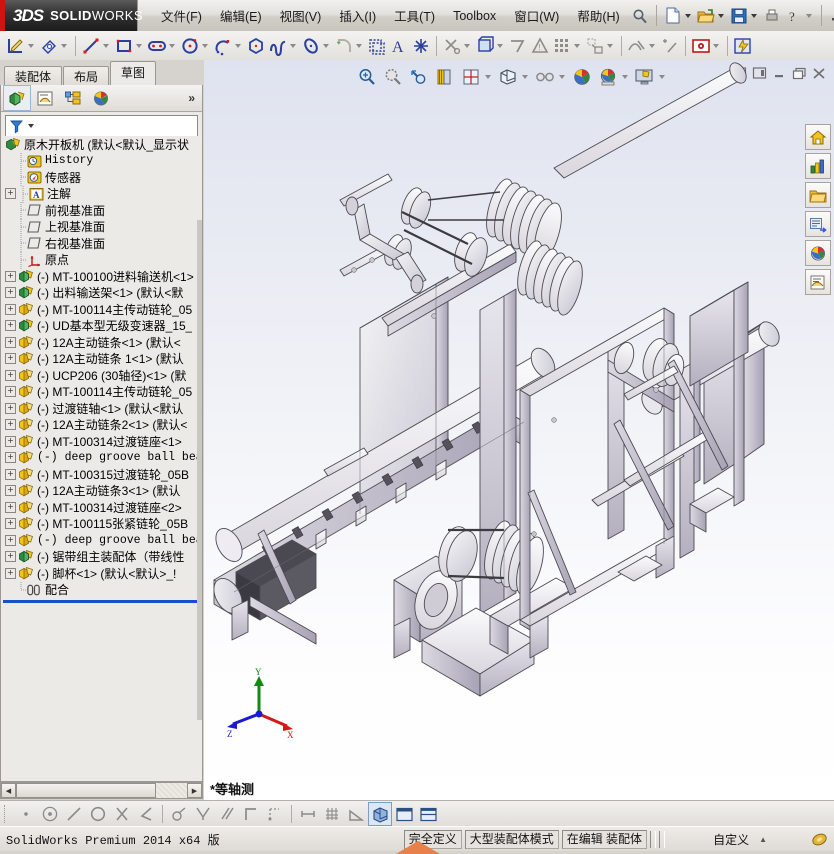  What do you see at coordinates (101, 408) in the screenshot?
I see `tree-item-component: + (-) 过渡链轴<1> (默认<默认` at bounding box center [101, 408].